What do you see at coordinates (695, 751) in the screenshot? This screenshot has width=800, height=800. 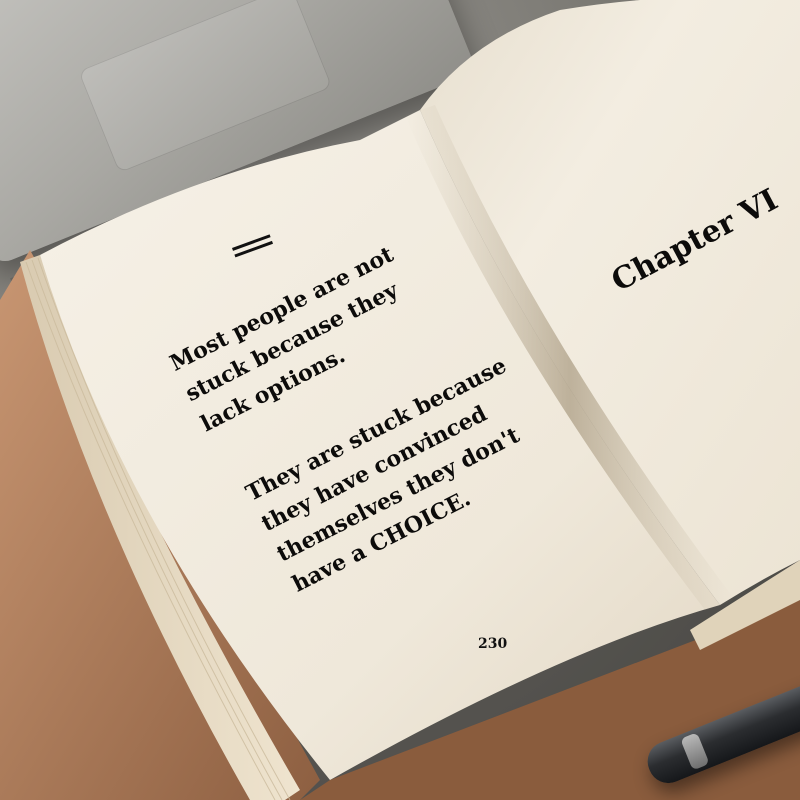 I see `pen-band` at bounding box center [695, 751].